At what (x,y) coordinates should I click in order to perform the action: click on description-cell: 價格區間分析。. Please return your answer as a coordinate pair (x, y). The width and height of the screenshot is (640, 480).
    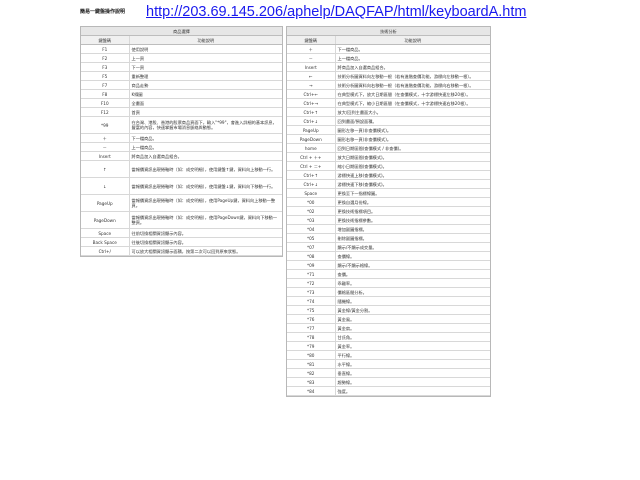
    Looking at the image, I should click on (412, 292).